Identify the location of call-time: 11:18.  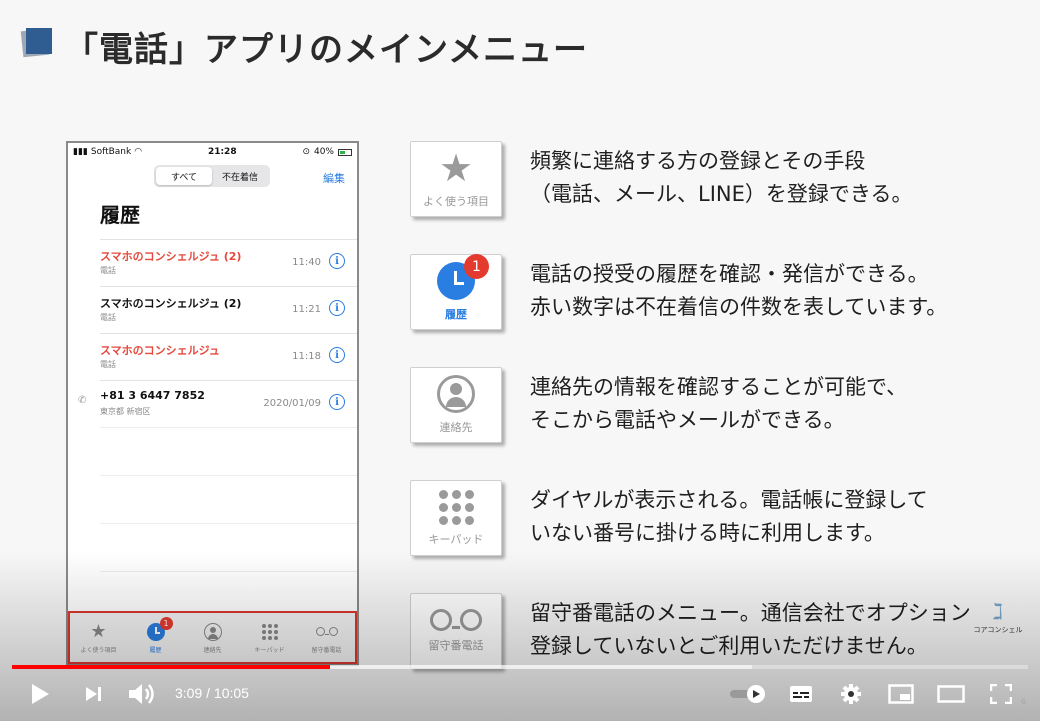
(306, 356).